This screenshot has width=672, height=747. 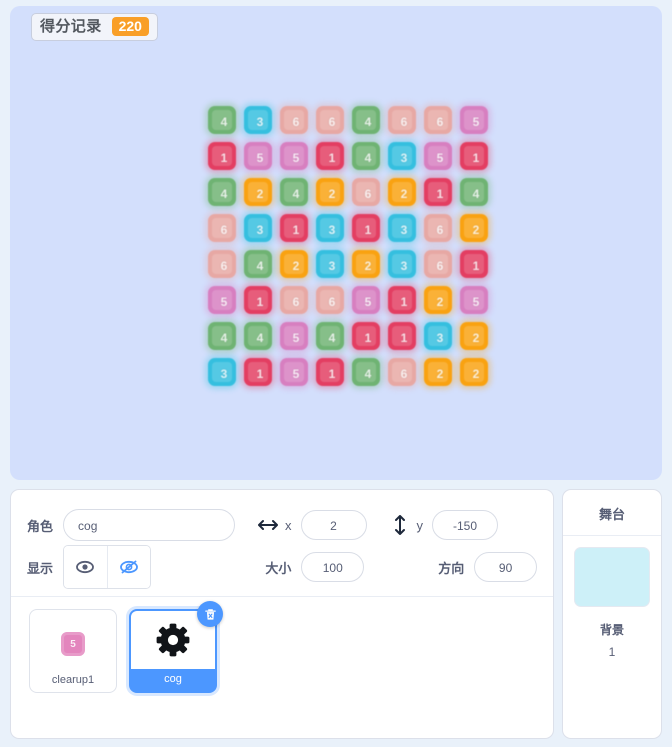 What do you see at coordinates (333, 525) in the screenshot?
I see `x-input: 2` at bounding box center [333, 525].